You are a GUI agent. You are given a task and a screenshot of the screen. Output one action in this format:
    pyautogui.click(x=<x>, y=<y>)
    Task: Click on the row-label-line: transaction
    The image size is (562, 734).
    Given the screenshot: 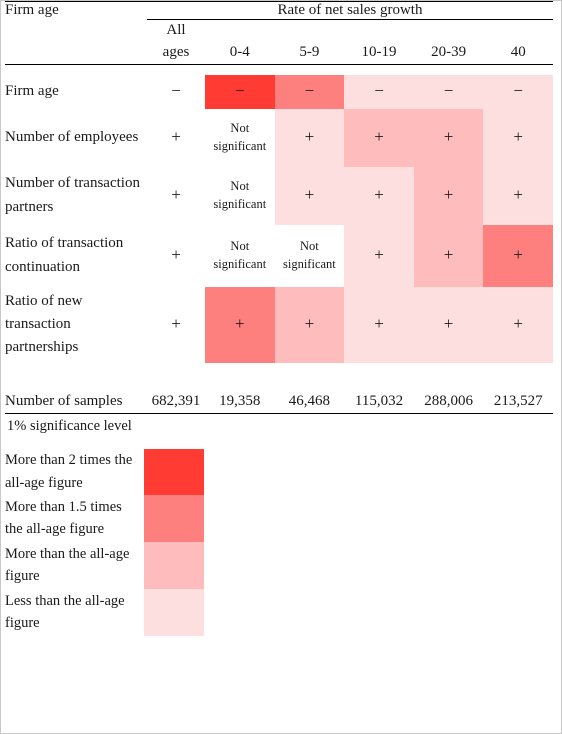 What is the action you would take?
    pyautogui.click(x=38, y=323)
    